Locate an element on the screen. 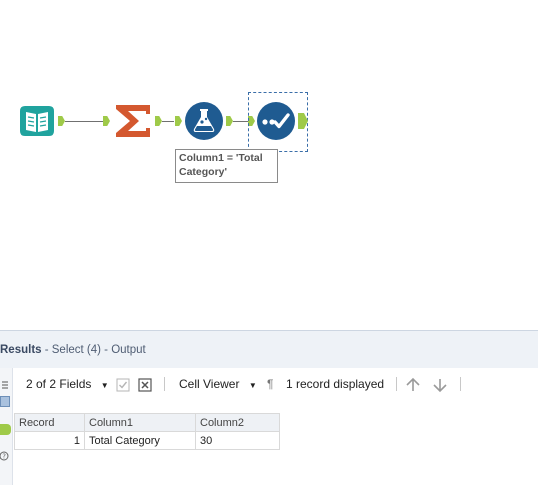  tool-annotation: Column1 = 'Total Category' is located at coordinates (226, 166).